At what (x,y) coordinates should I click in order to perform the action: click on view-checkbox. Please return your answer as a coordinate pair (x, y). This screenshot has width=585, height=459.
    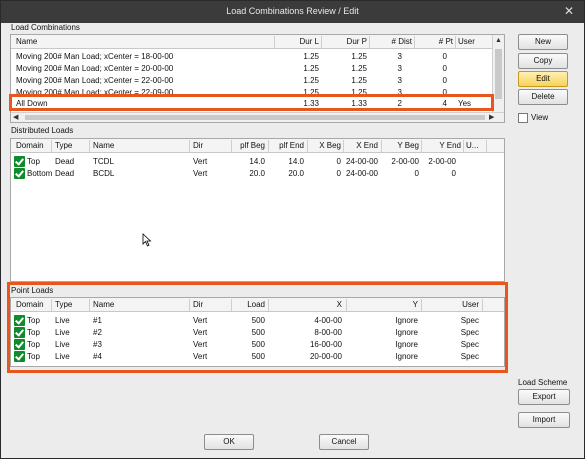
    Looking at the image, I should click on (523, 118).